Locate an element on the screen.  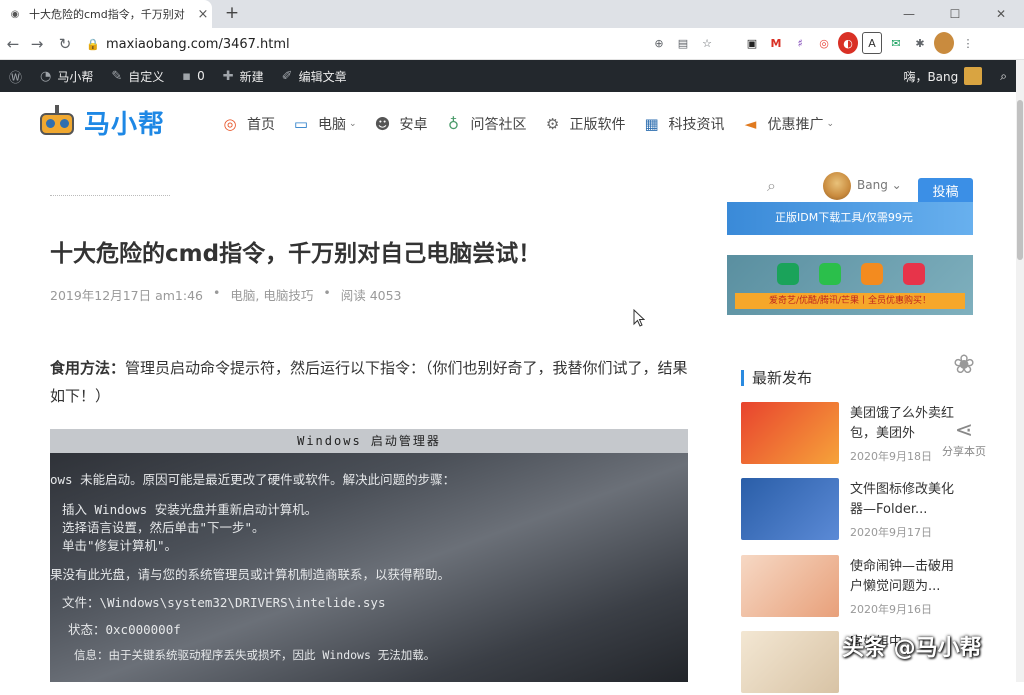
wp-new-link: ✚ 新建 is located at coordinates (243, 76).